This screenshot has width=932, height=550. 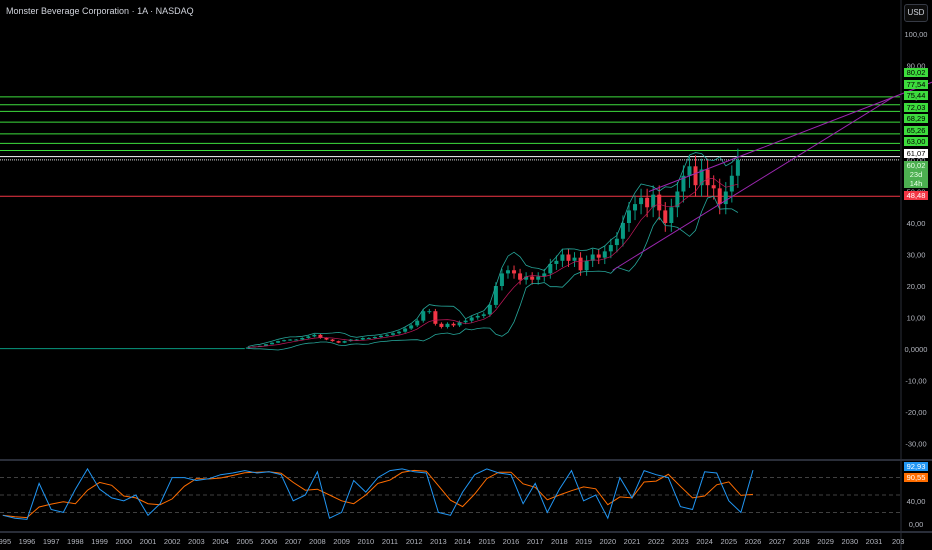 I want to click on time-tick-label: 2019, so click(x=583, y=541).